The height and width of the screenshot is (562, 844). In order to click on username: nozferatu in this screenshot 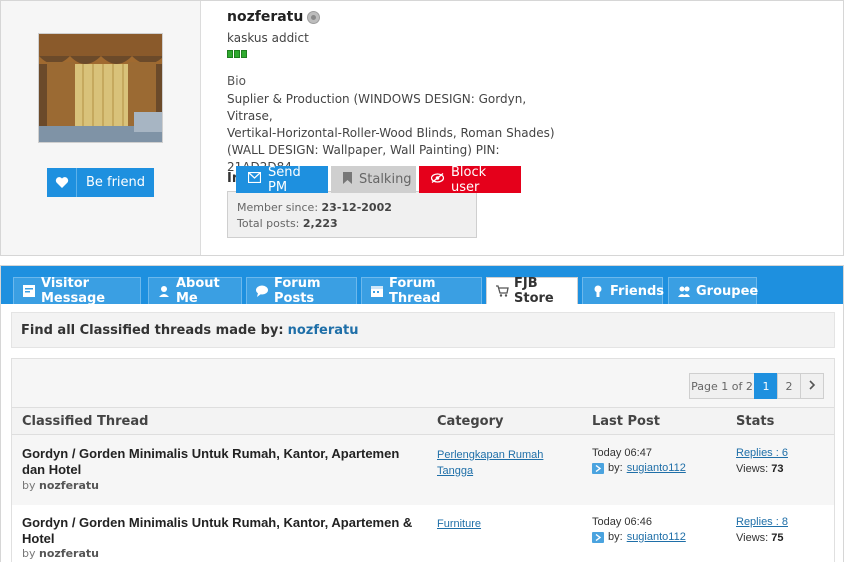, I will do `click(265, 17)`.